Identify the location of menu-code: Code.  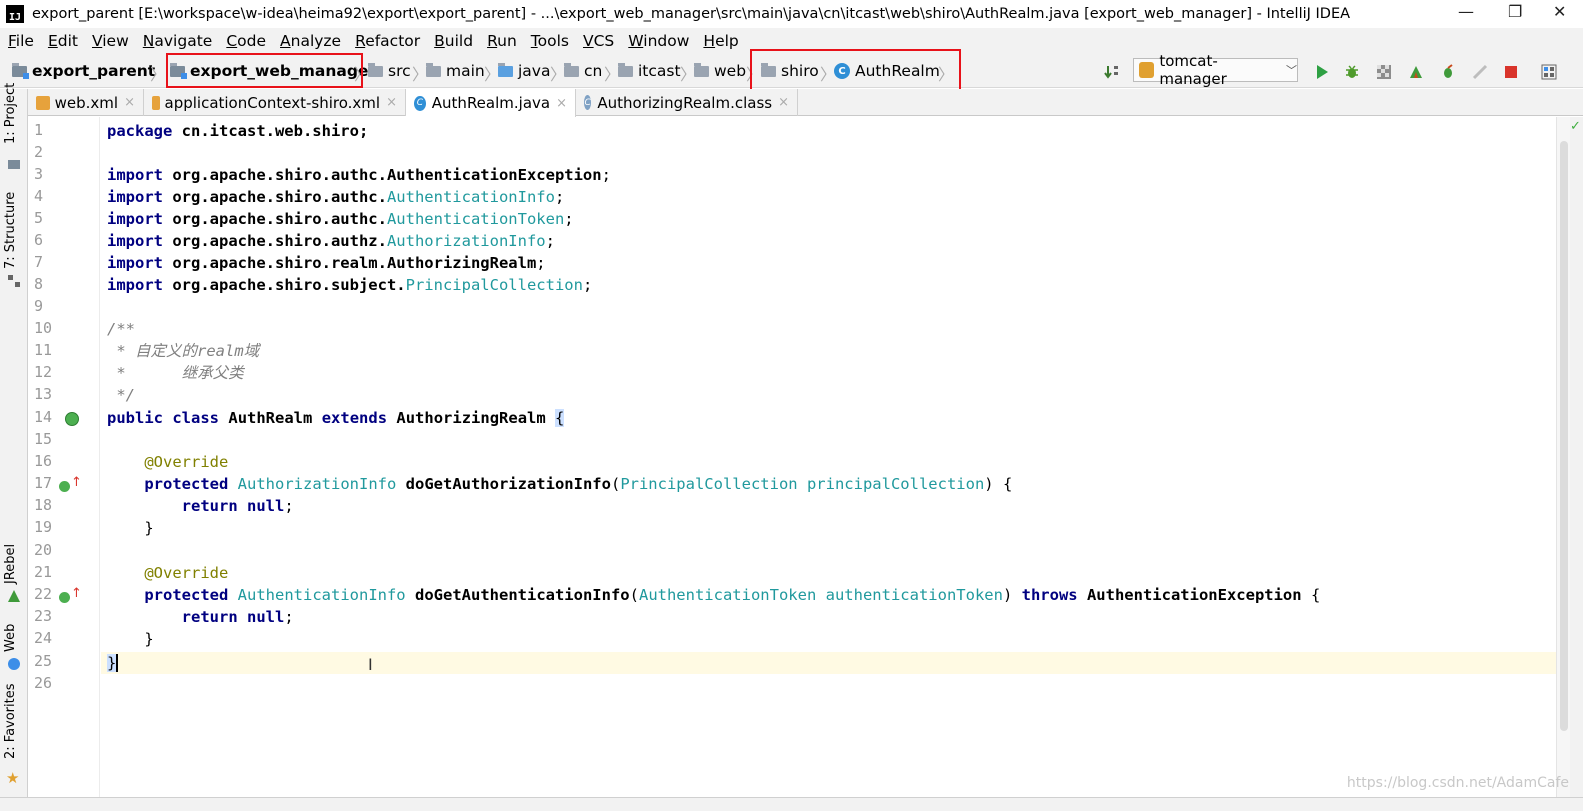
(246, 41).